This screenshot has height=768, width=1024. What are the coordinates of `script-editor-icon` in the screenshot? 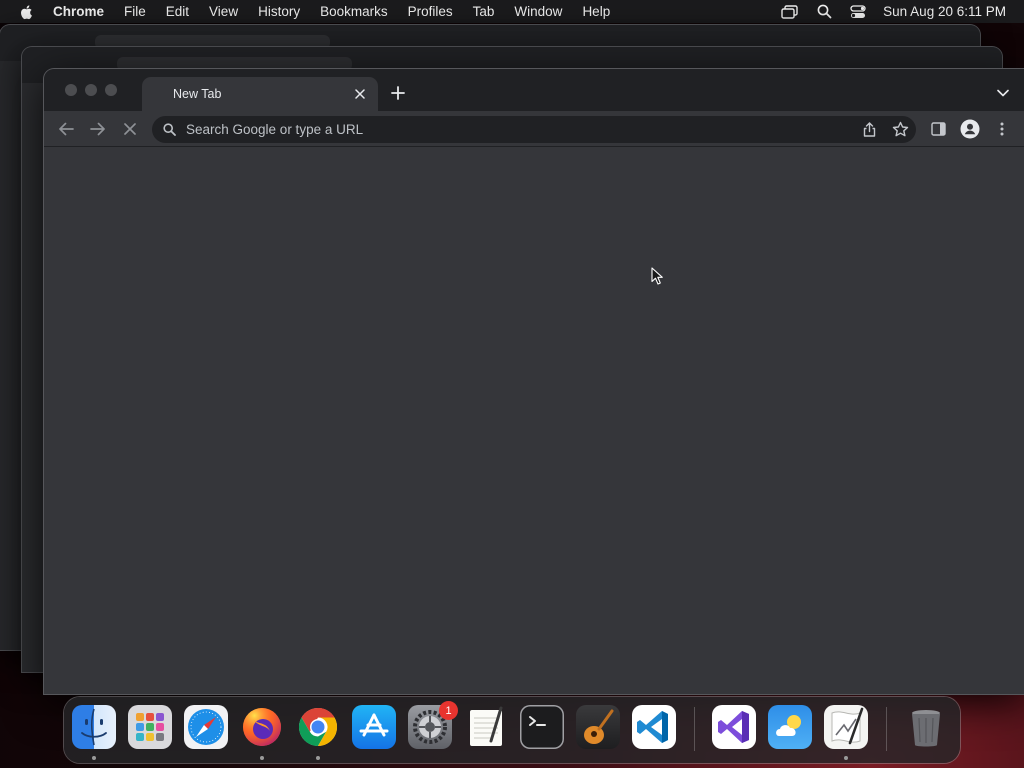 It's located at (846, 727).